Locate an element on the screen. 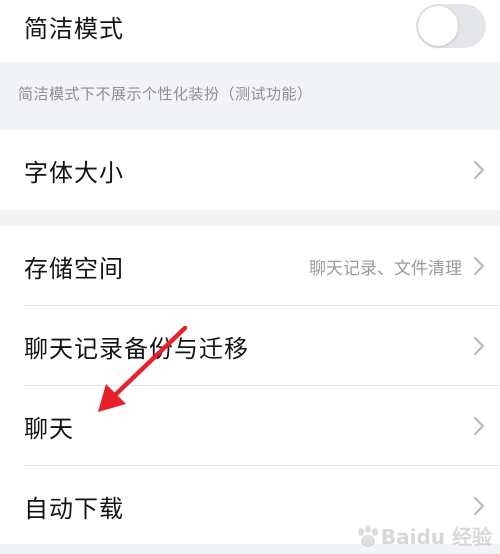 This screenshot has height=554, width=500. paw-icon is located at coordinates (367, 535).